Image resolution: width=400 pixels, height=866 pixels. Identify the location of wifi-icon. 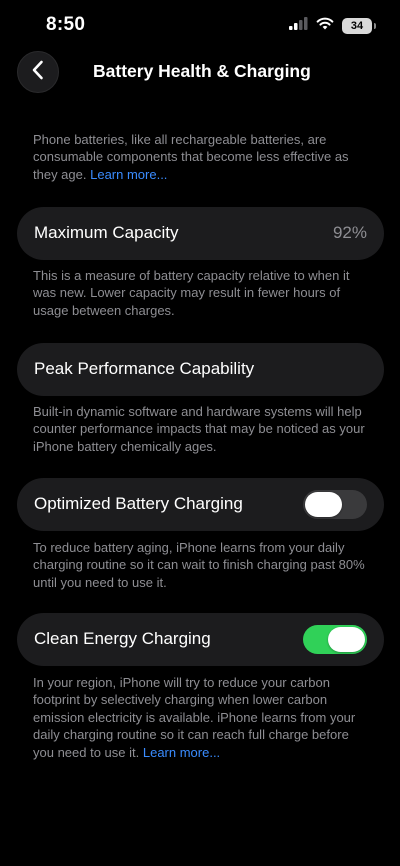
(325, 26).